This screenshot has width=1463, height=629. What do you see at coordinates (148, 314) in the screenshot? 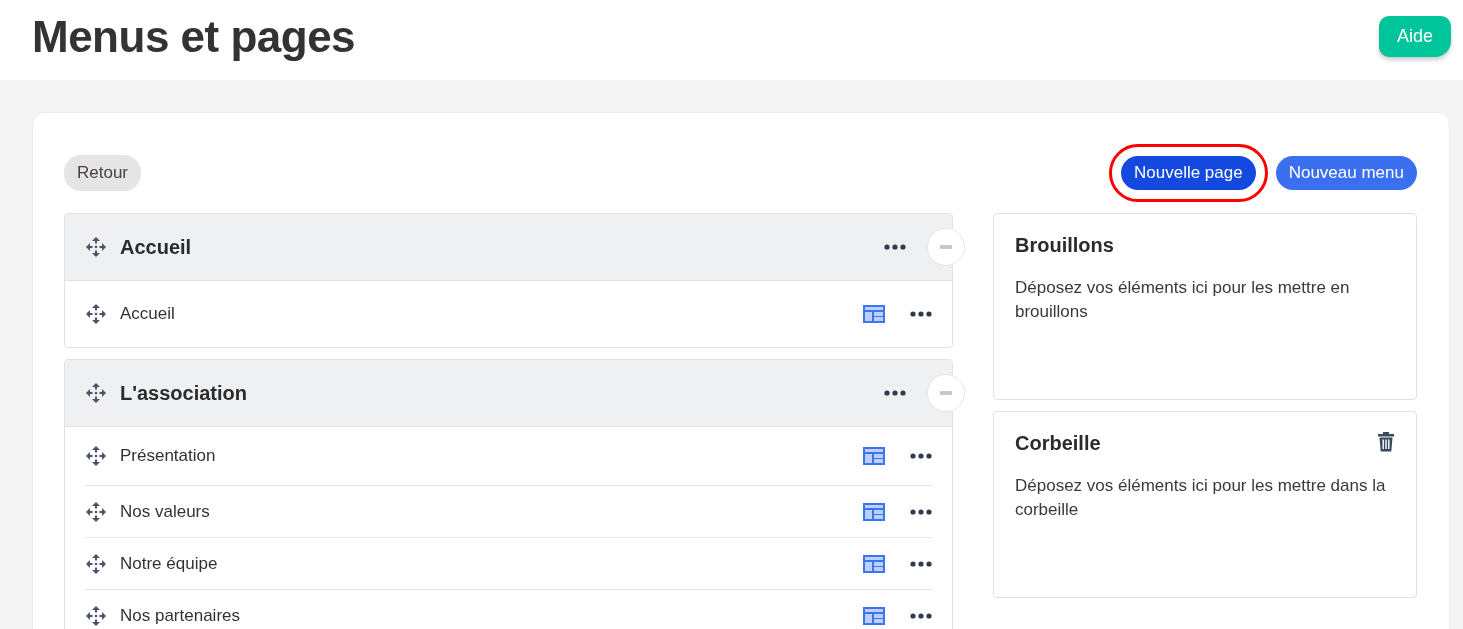
I see `page-title: Accueil` at bounding box center [148, 314].